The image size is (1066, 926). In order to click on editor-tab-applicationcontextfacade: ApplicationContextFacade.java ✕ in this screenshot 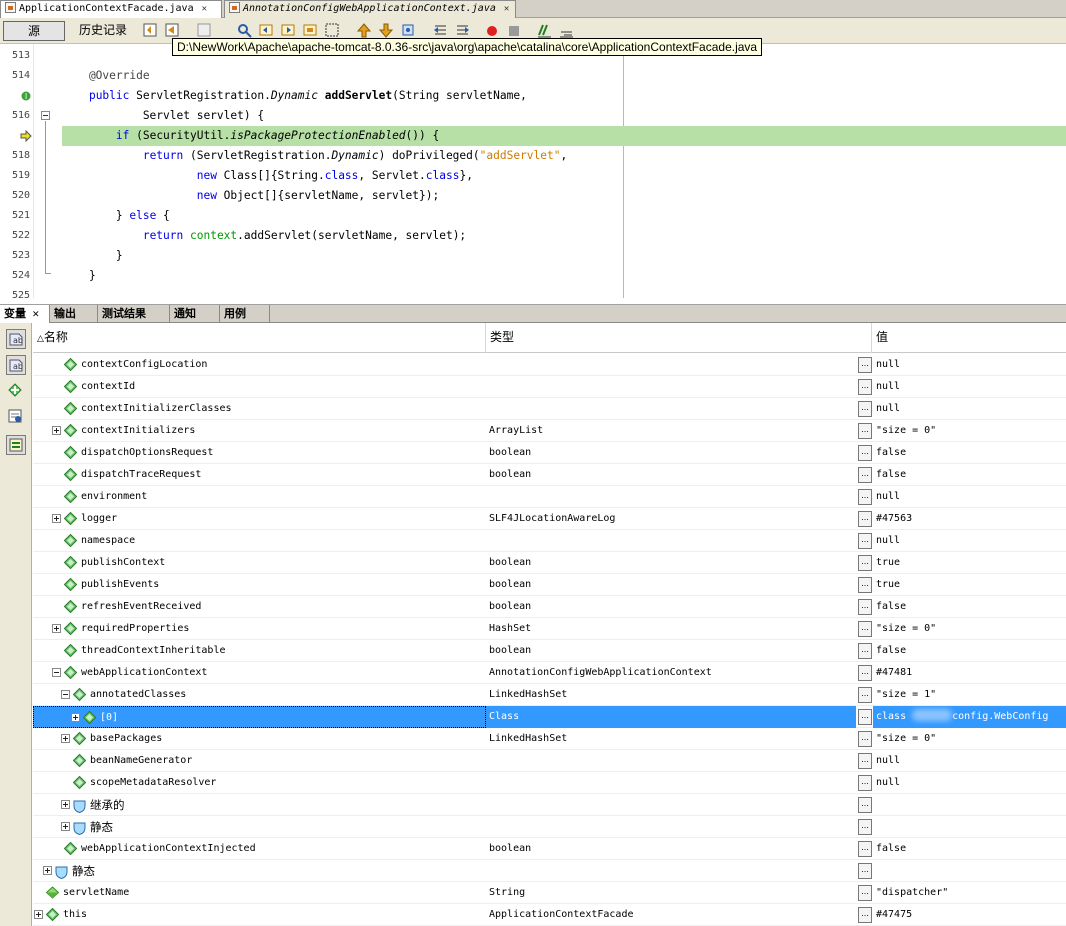, I will do `click(111, 9)`.